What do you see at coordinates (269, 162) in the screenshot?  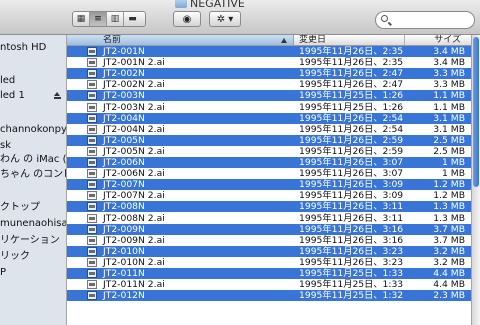 I see `table-row: JT2-006N 1995年11月26日、3:07 1 MB` at bounding box center [269, 162].